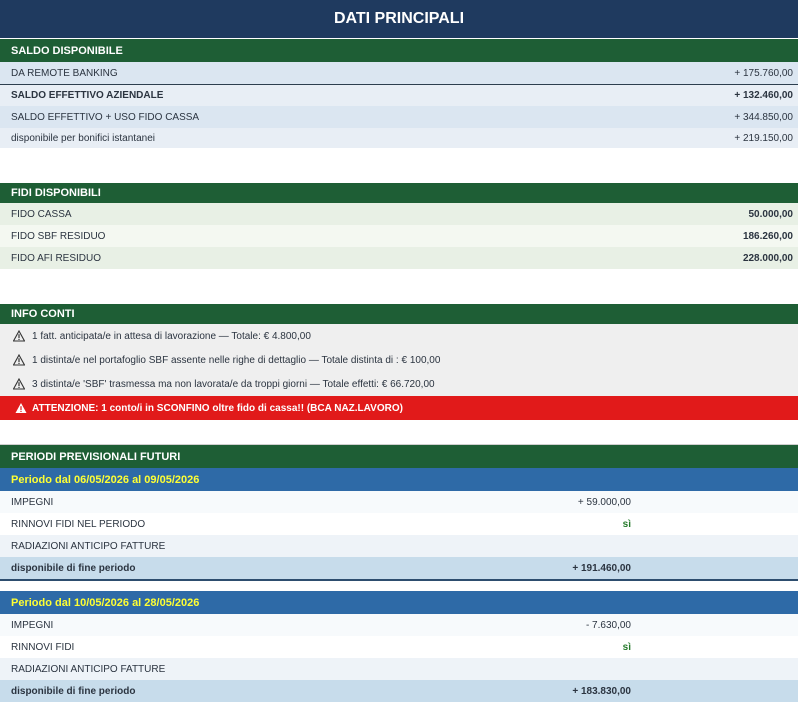  I want to click on section-fidi-disponibili: FIDI DISPONIBILI, so click(399, 193).